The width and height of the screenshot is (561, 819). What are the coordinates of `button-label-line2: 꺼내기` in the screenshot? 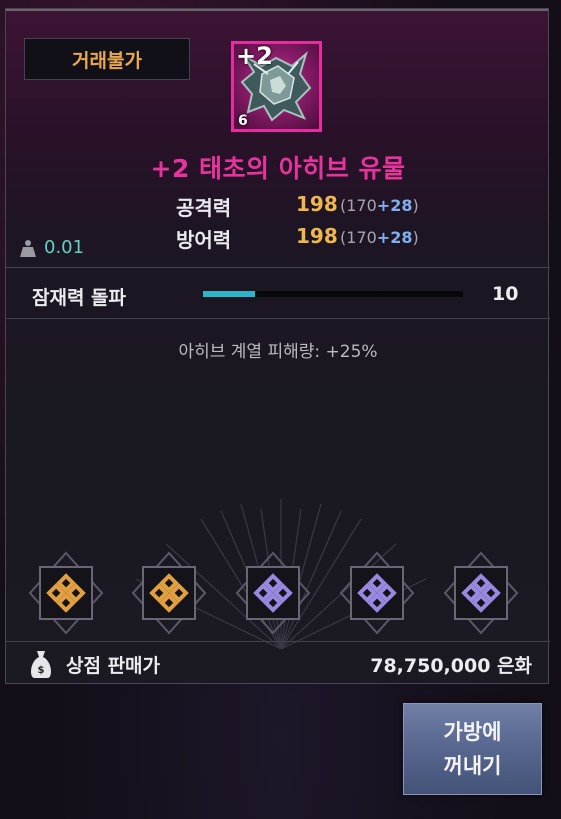 It's located at (472, 766).